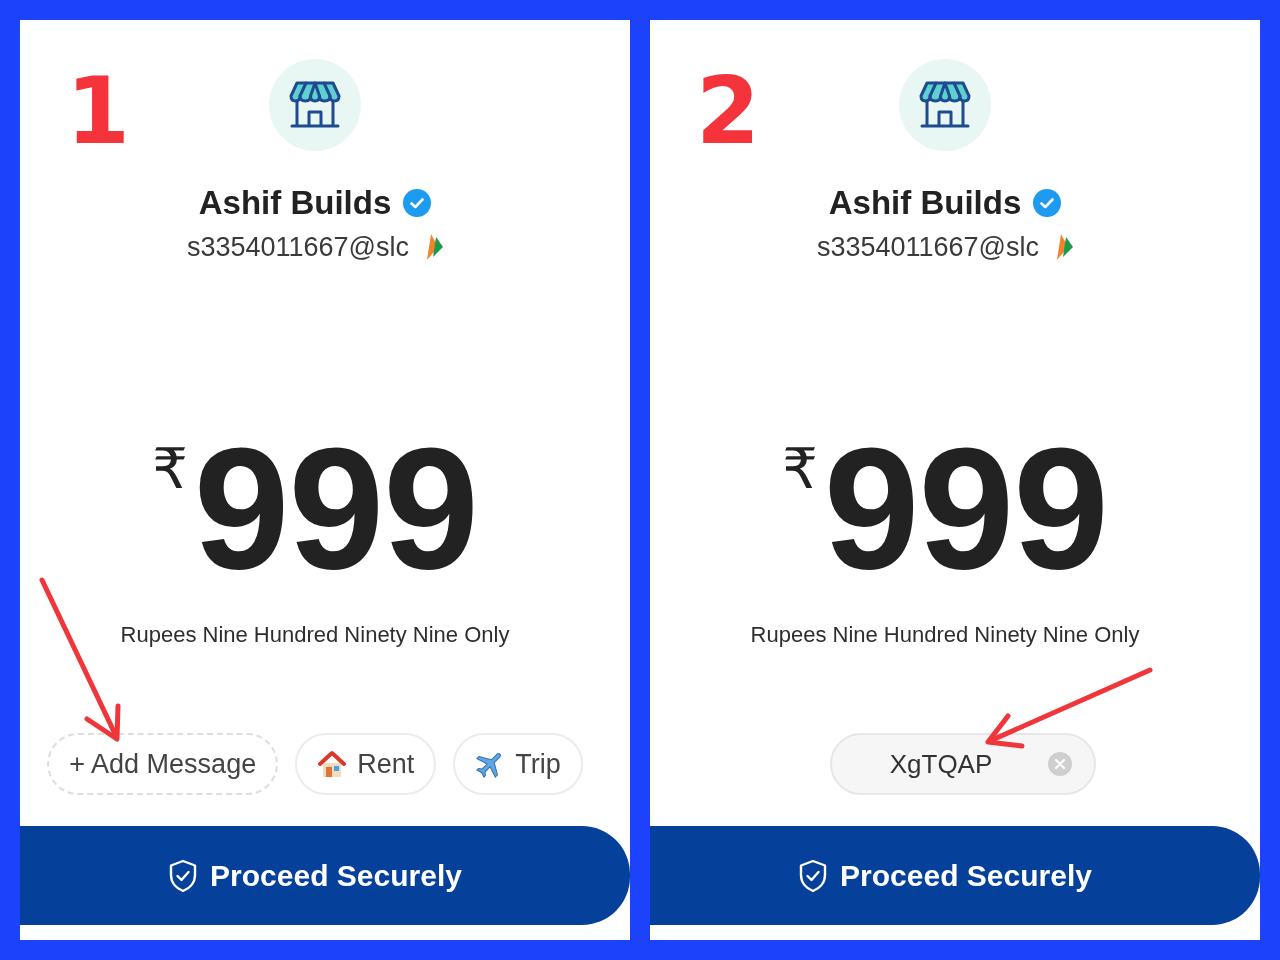 This screenshot has height=960, width=1280. What do you see at coordinates (332, 764) in the screenshot?
I see `house-icon` at bounding box center [332, 764].